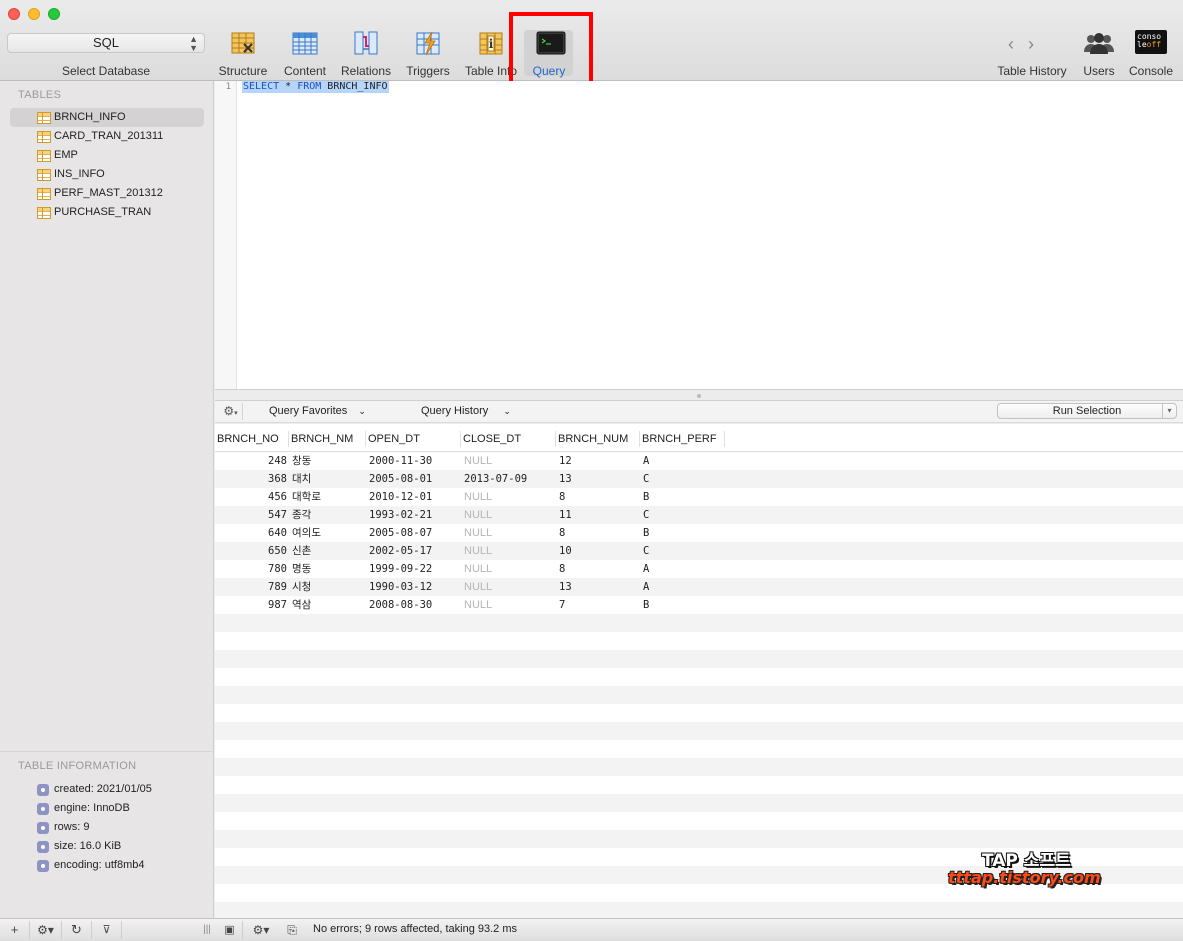  Describe the element at coordinates (230, 930) in the screenshot. I see `toggle-panel-button: ▣` at that location.